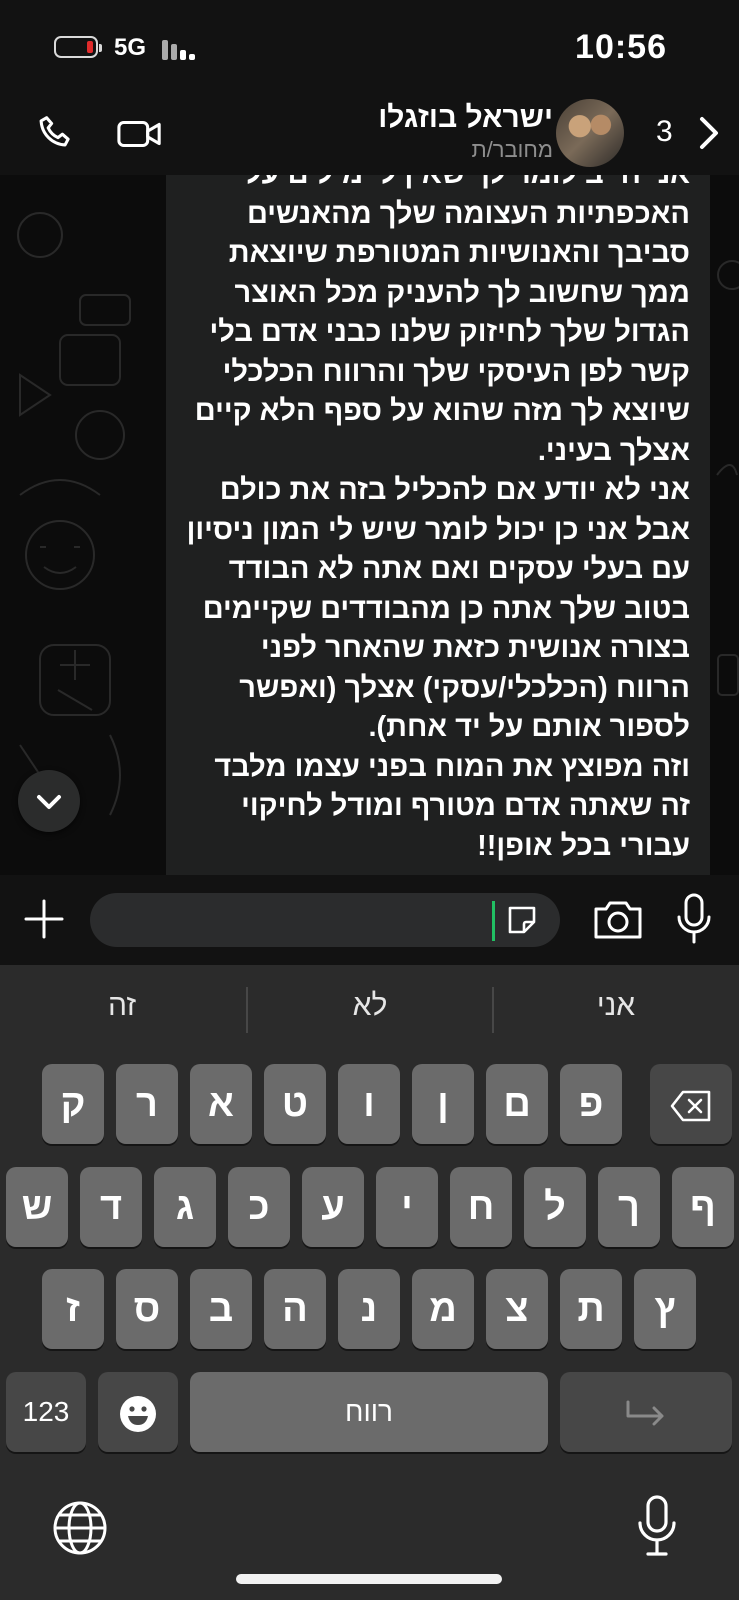  What do you see at coordinates (464, 687) in the screenshot?
I see `message-line: הרווח (הכלכלי/עסקי) אצלך (ואפשר` at bounding box center [464, 687].